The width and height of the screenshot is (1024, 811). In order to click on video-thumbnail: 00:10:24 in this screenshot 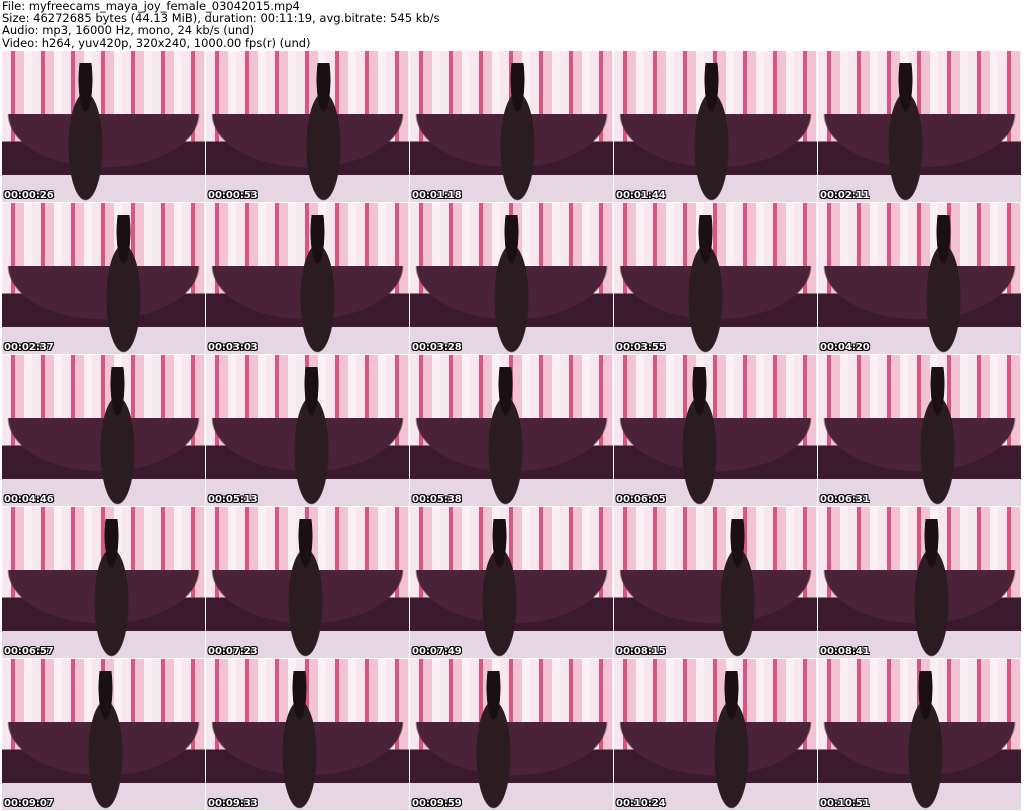, I will do `click(715, 734)`.